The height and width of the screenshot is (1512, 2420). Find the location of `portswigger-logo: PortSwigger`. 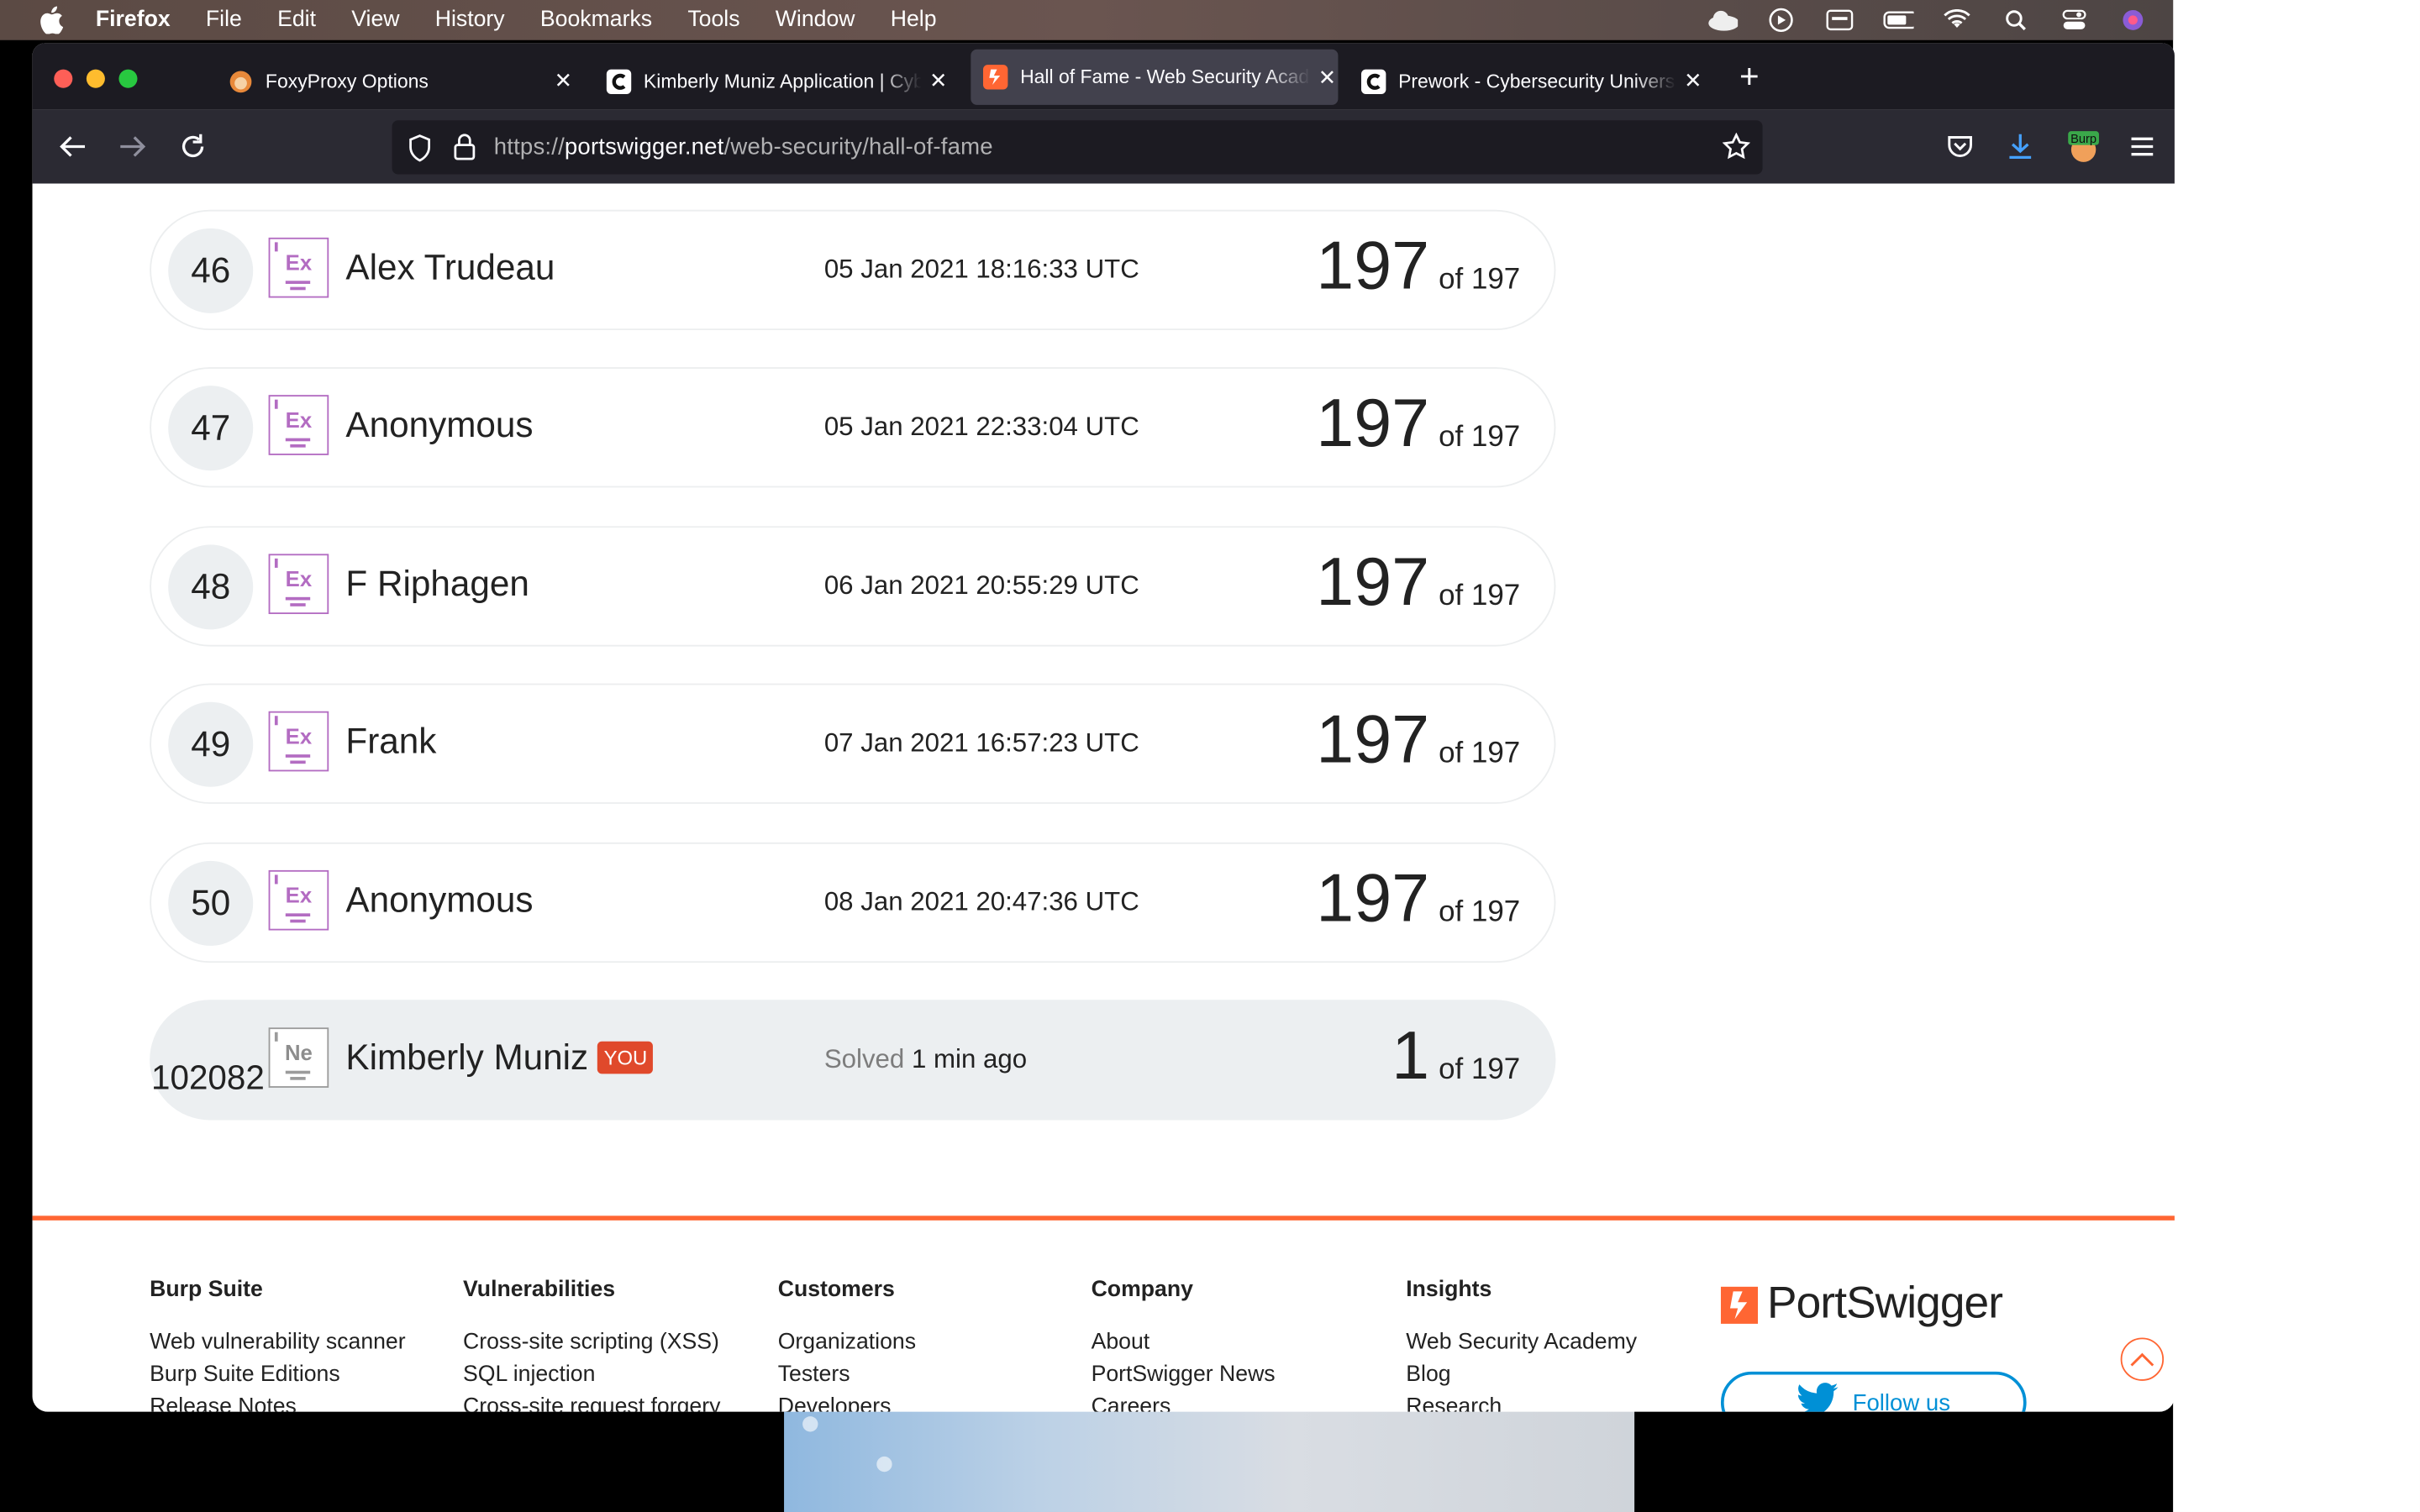

portswigger-logo: PortSwigger is located at coordinates (1862, 1304).